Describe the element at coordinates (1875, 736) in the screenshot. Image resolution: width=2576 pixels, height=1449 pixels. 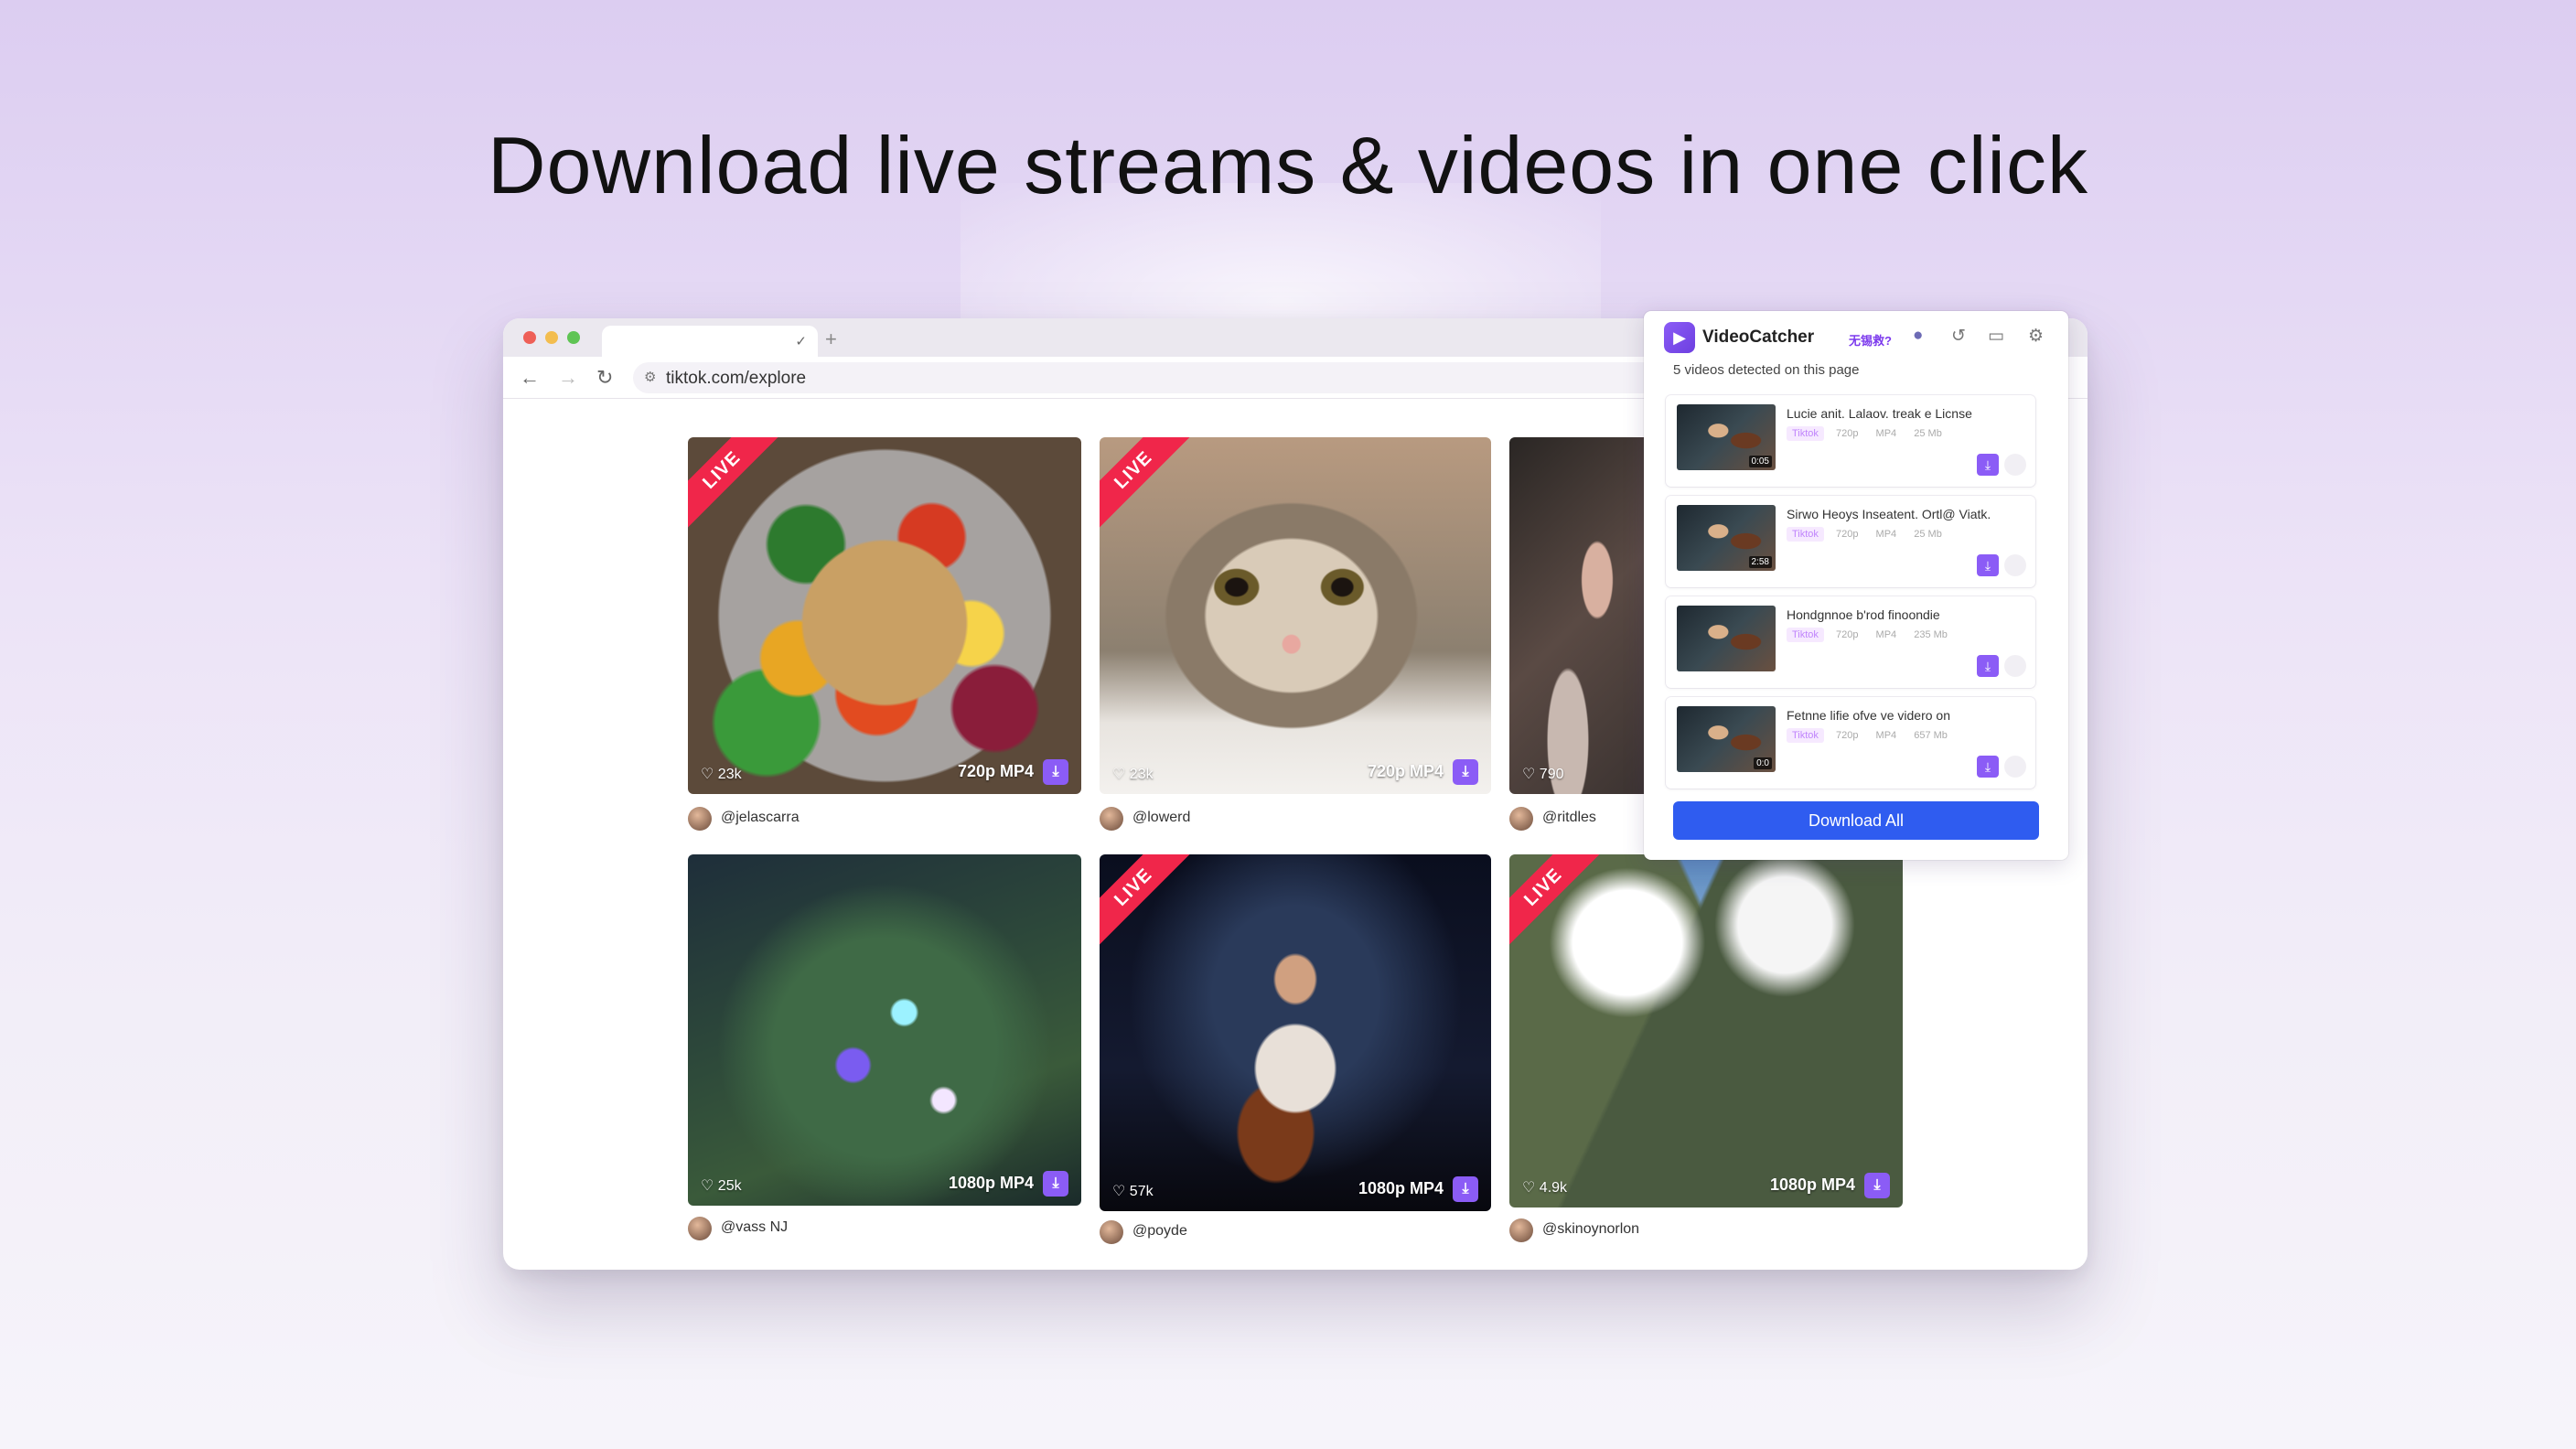
I see `video-meta: Tiktok 720p MP4 657 Mb` at that location.